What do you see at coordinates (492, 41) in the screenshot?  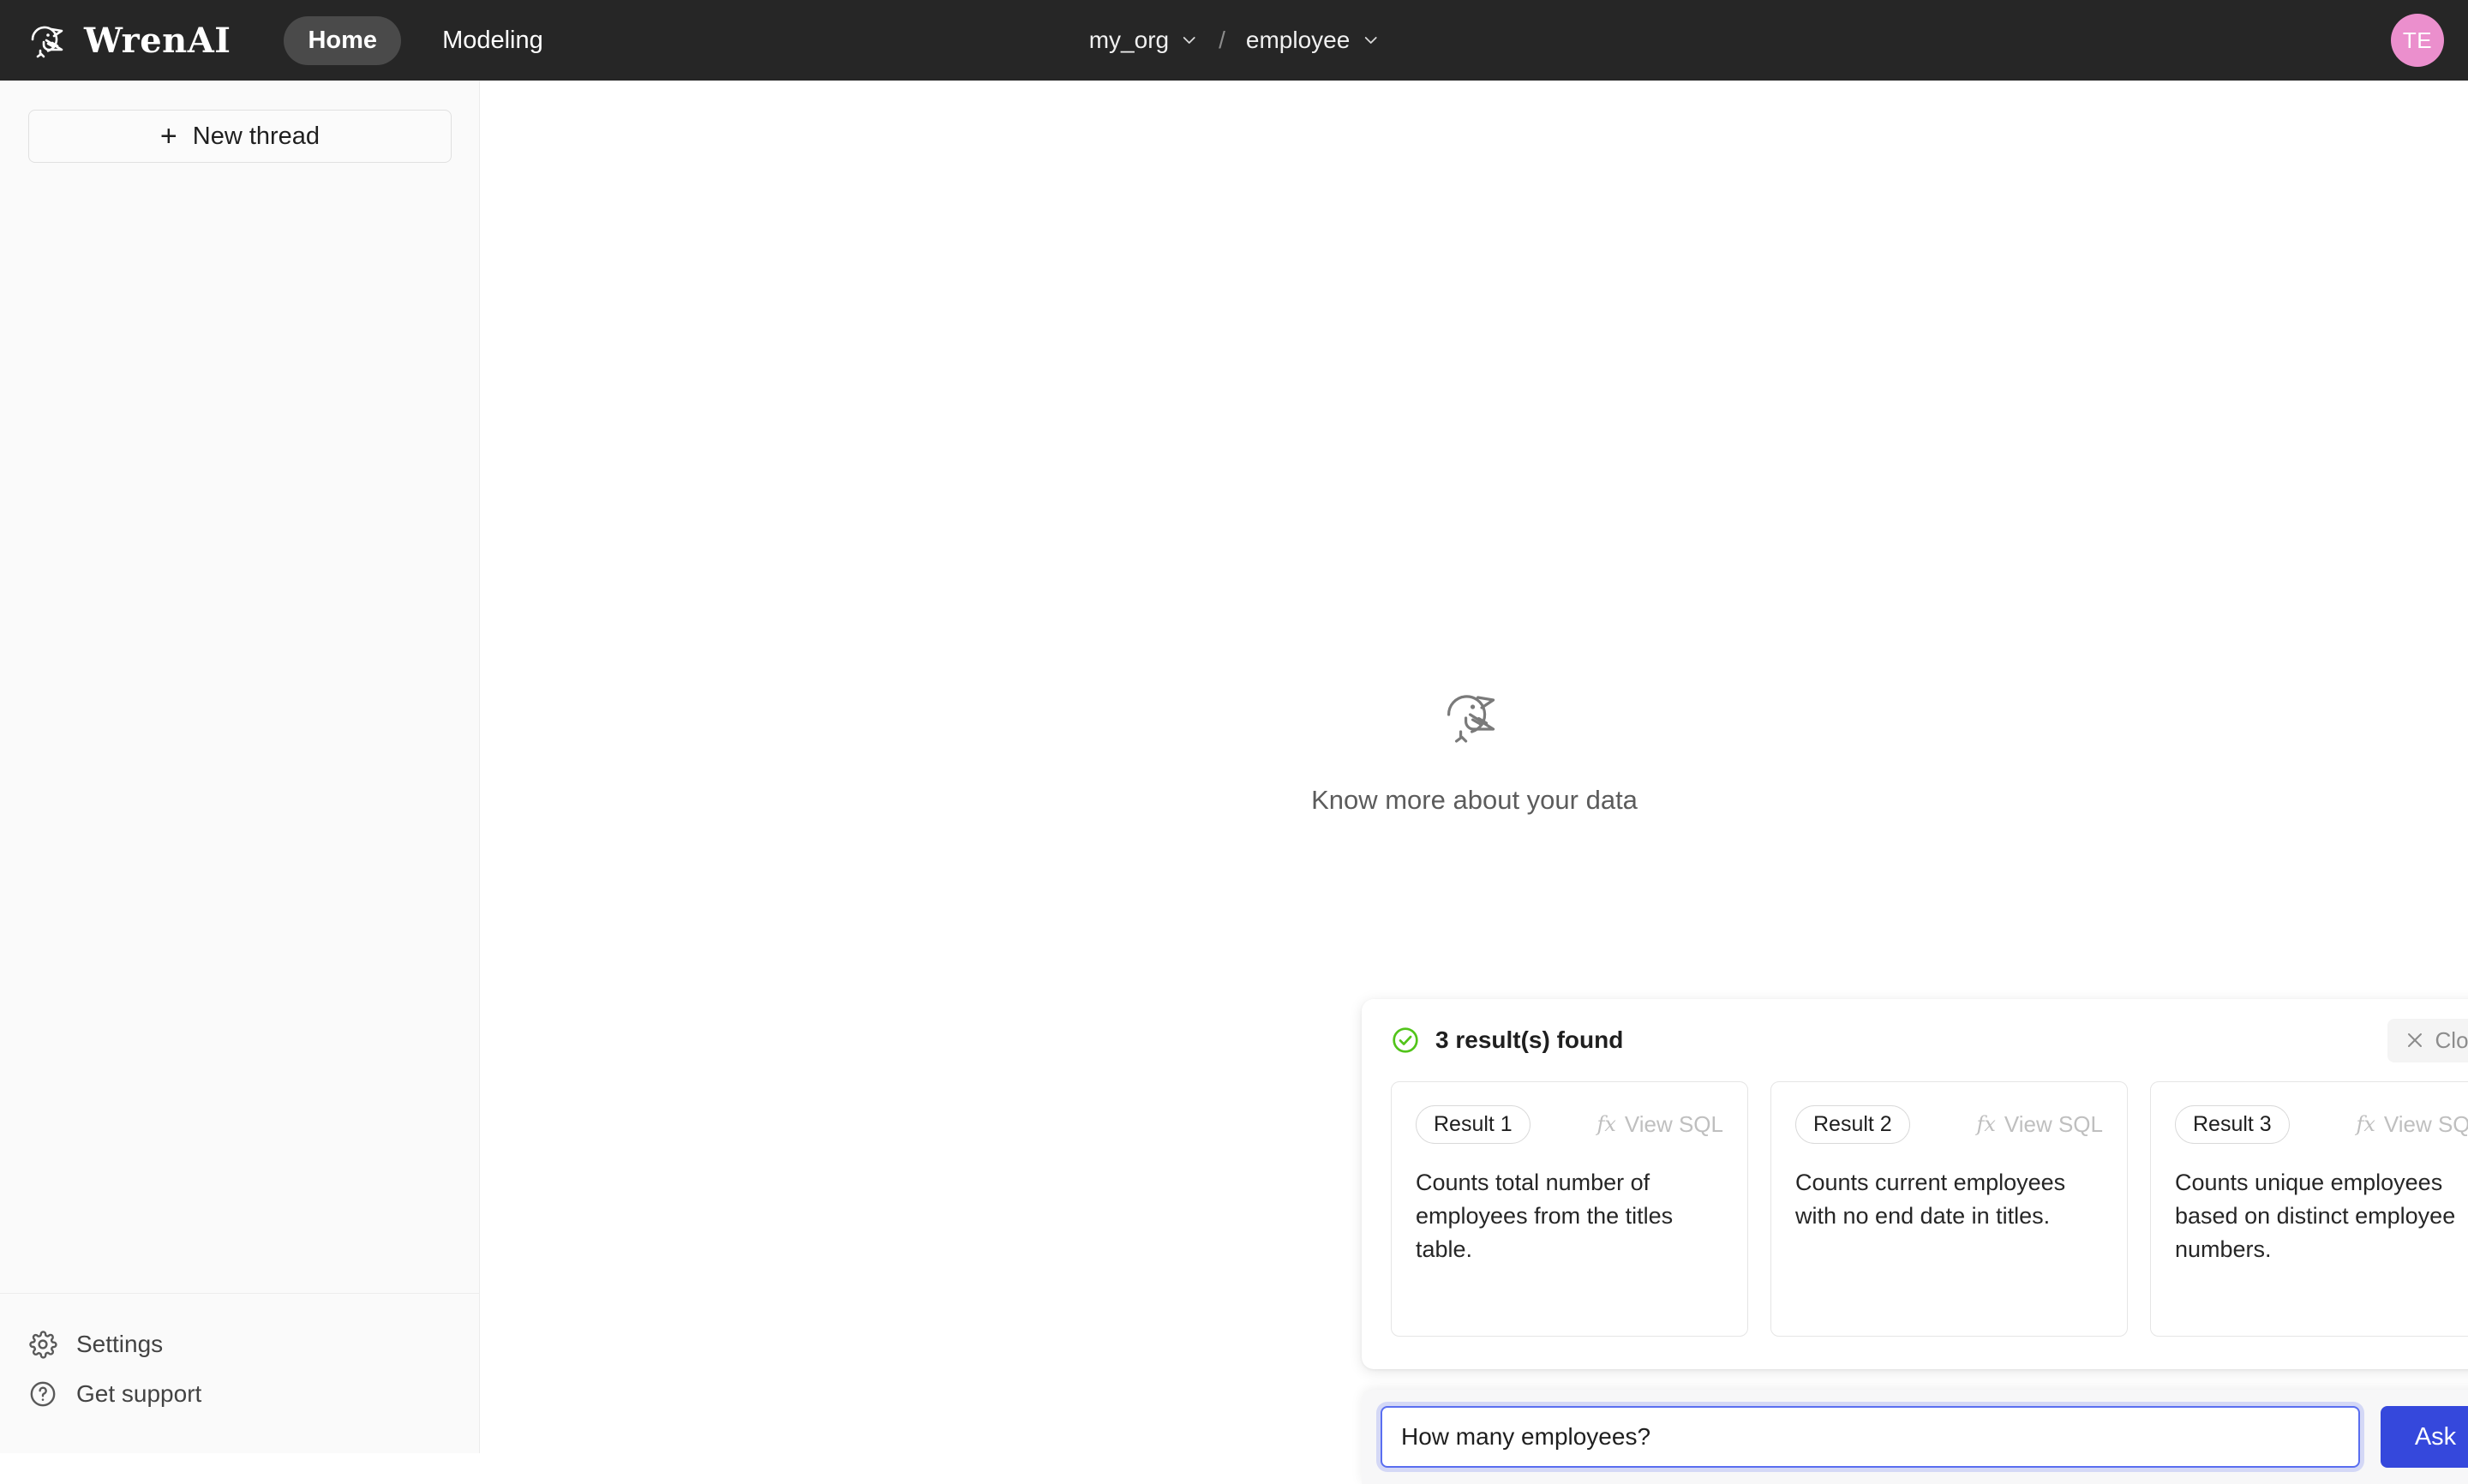 I see `nav-item-modeling: Modeling` at bounding box center [492, 41].